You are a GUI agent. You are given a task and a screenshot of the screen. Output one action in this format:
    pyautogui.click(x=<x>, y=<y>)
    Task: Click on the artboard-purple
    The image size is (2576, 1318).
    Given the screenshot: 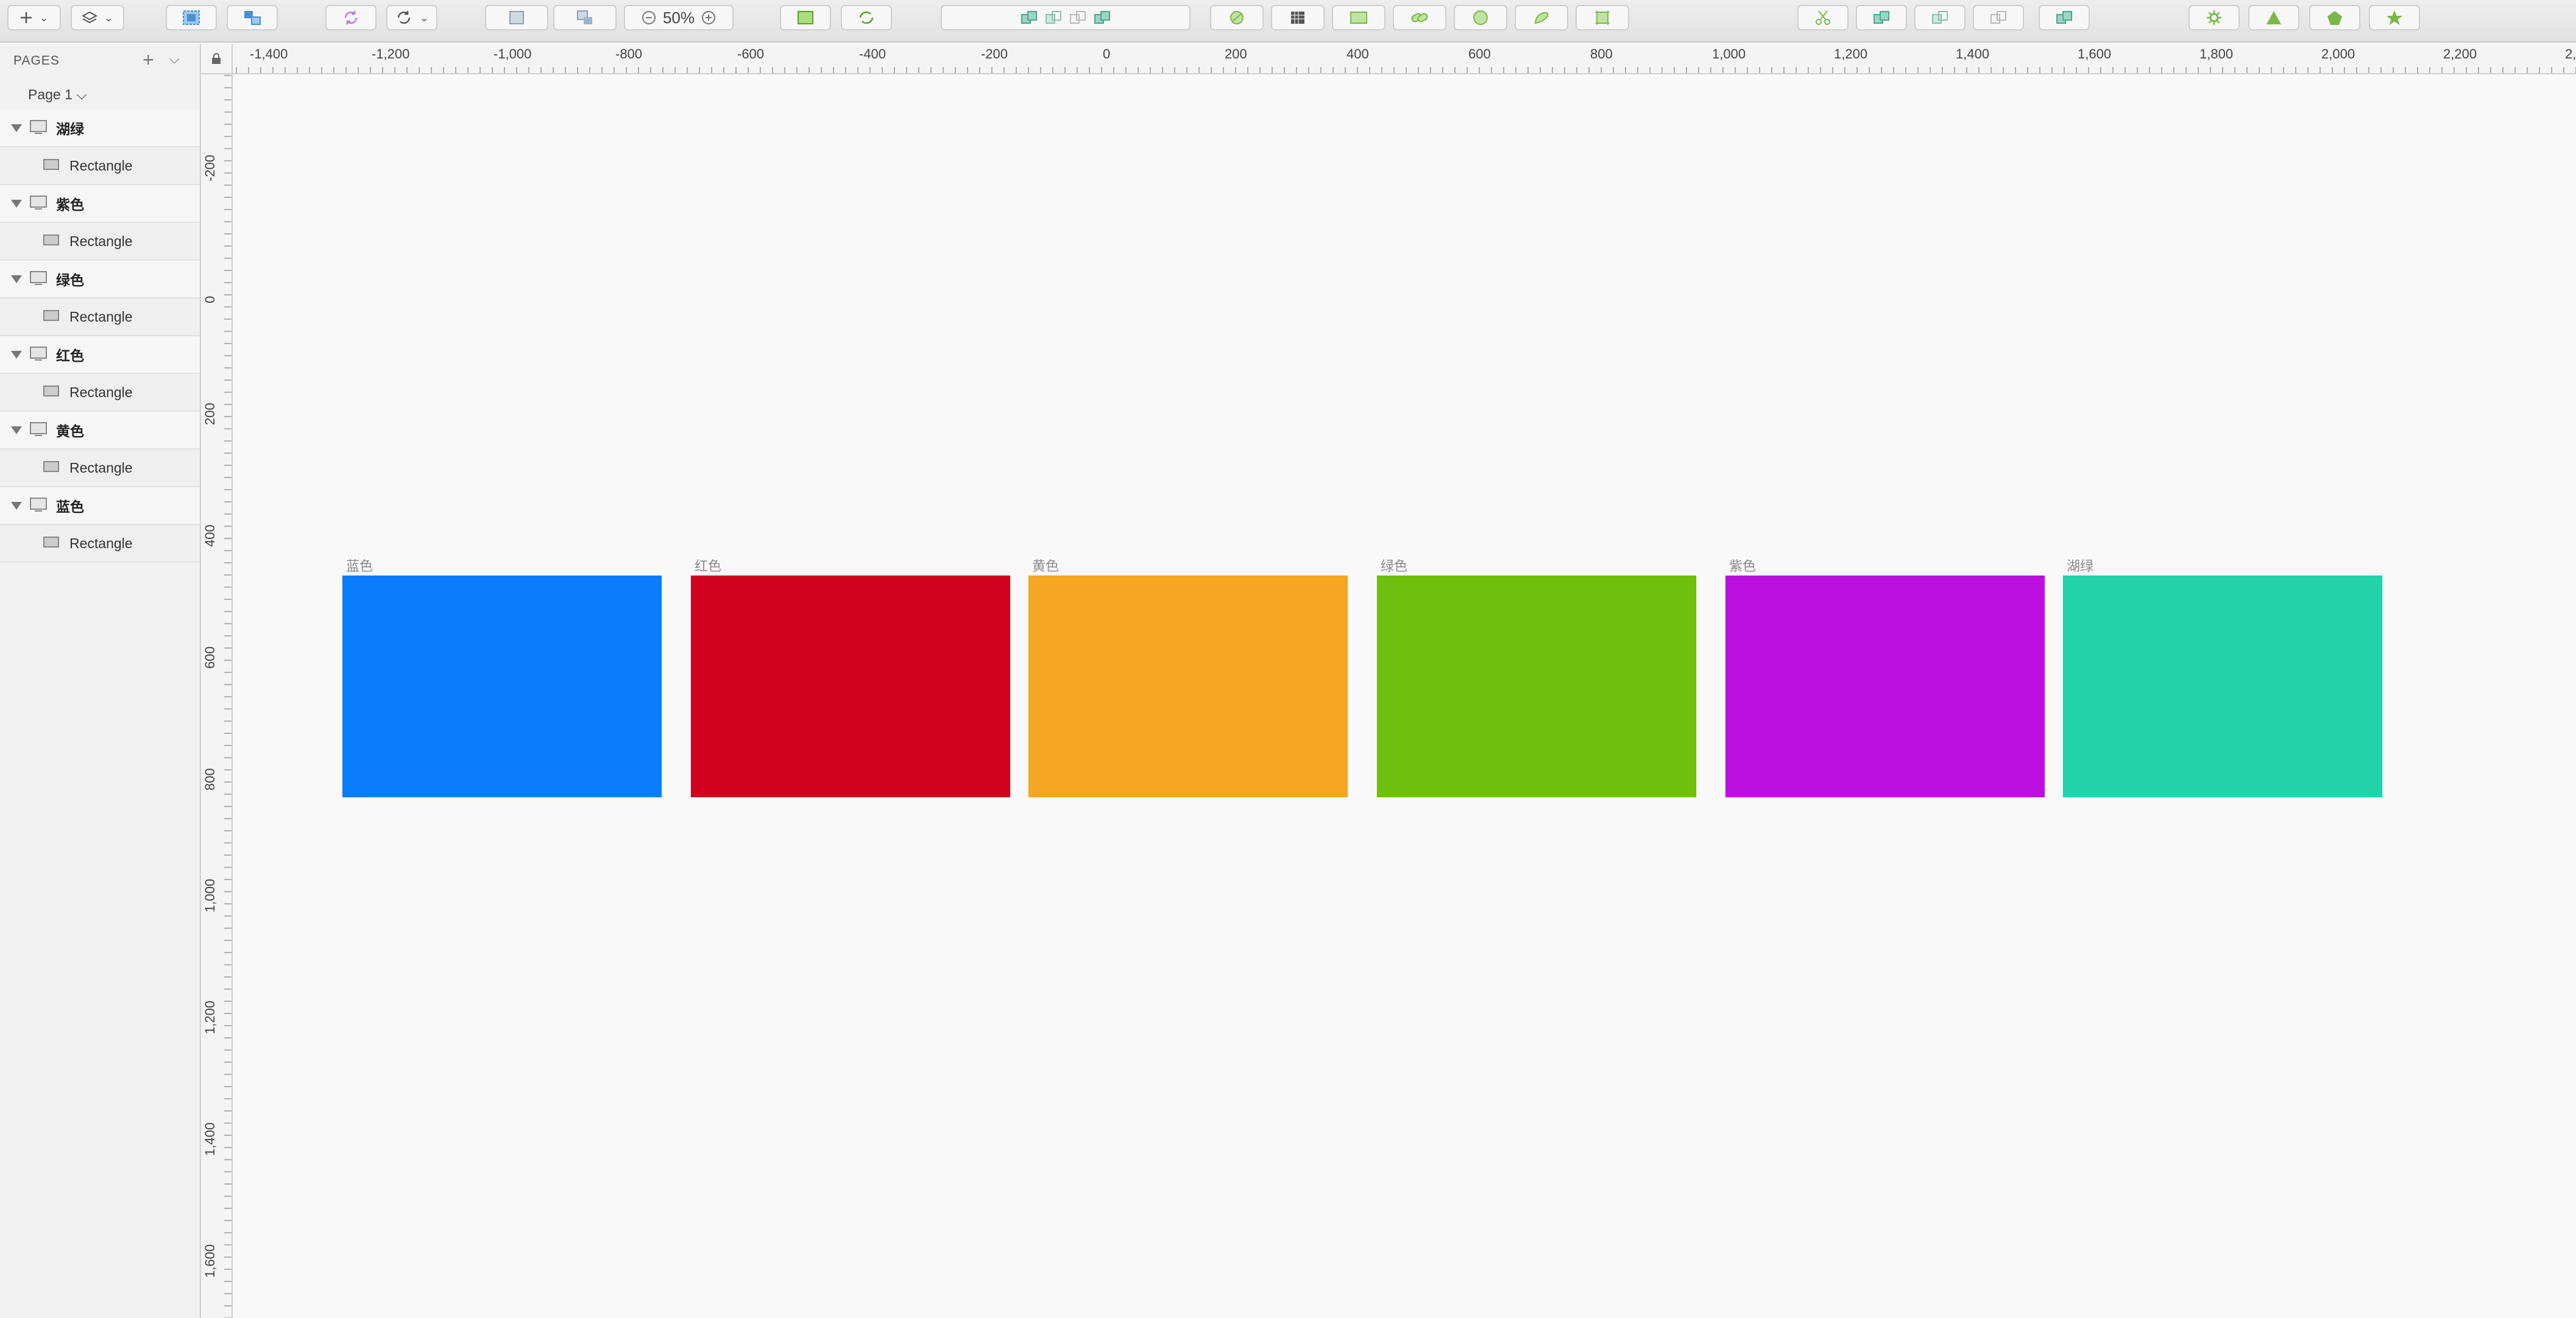 What is the action you would take?
    pyautogui.click(x=1885, y=686)
    